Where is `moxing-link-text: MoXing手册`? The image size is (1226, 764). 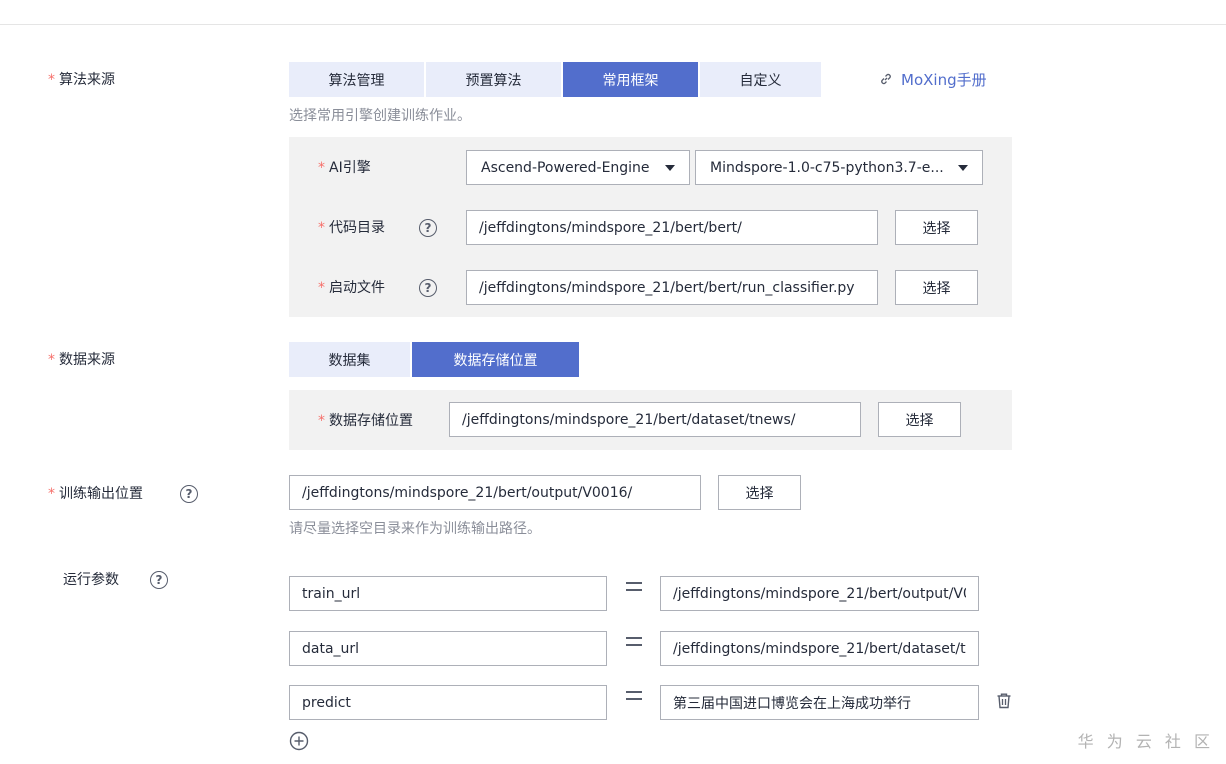
moxing-link-text: MoXing手册 is located at coordinates (944, 79).